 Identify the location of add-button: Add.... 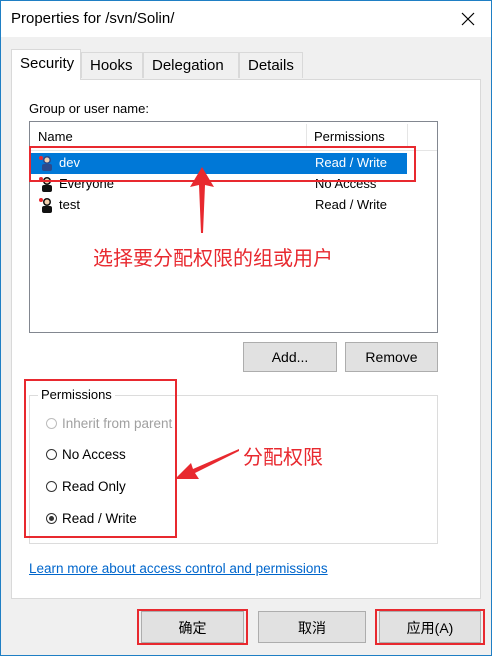
(290, 357).